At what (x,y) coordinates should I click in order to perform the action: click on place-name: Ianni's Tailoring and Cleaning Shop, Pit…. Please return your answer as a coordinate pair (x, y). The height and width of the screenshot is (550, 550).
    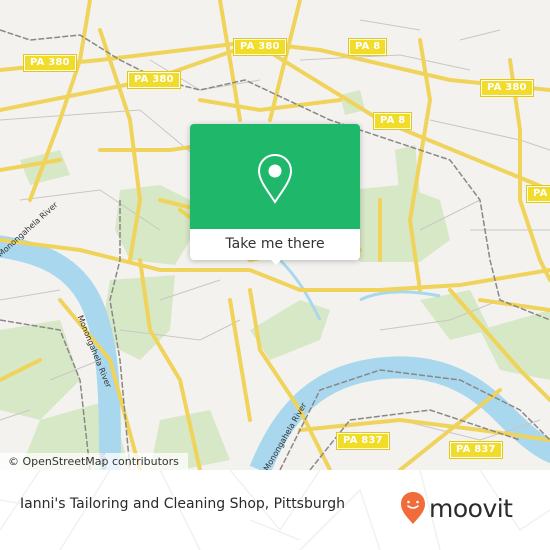
    Looking at the image, I should click on (183, 504).